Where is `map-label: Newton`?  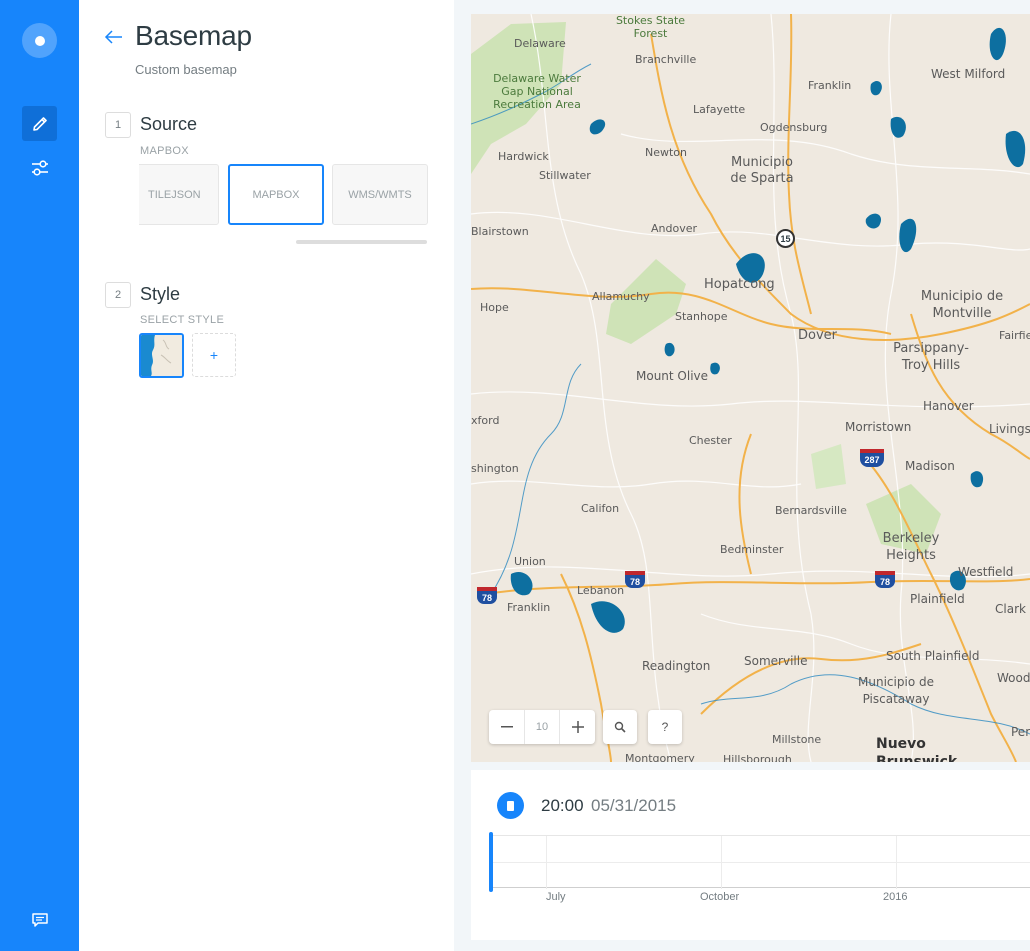
map-label: Newton is located at coordinates (666, 152).